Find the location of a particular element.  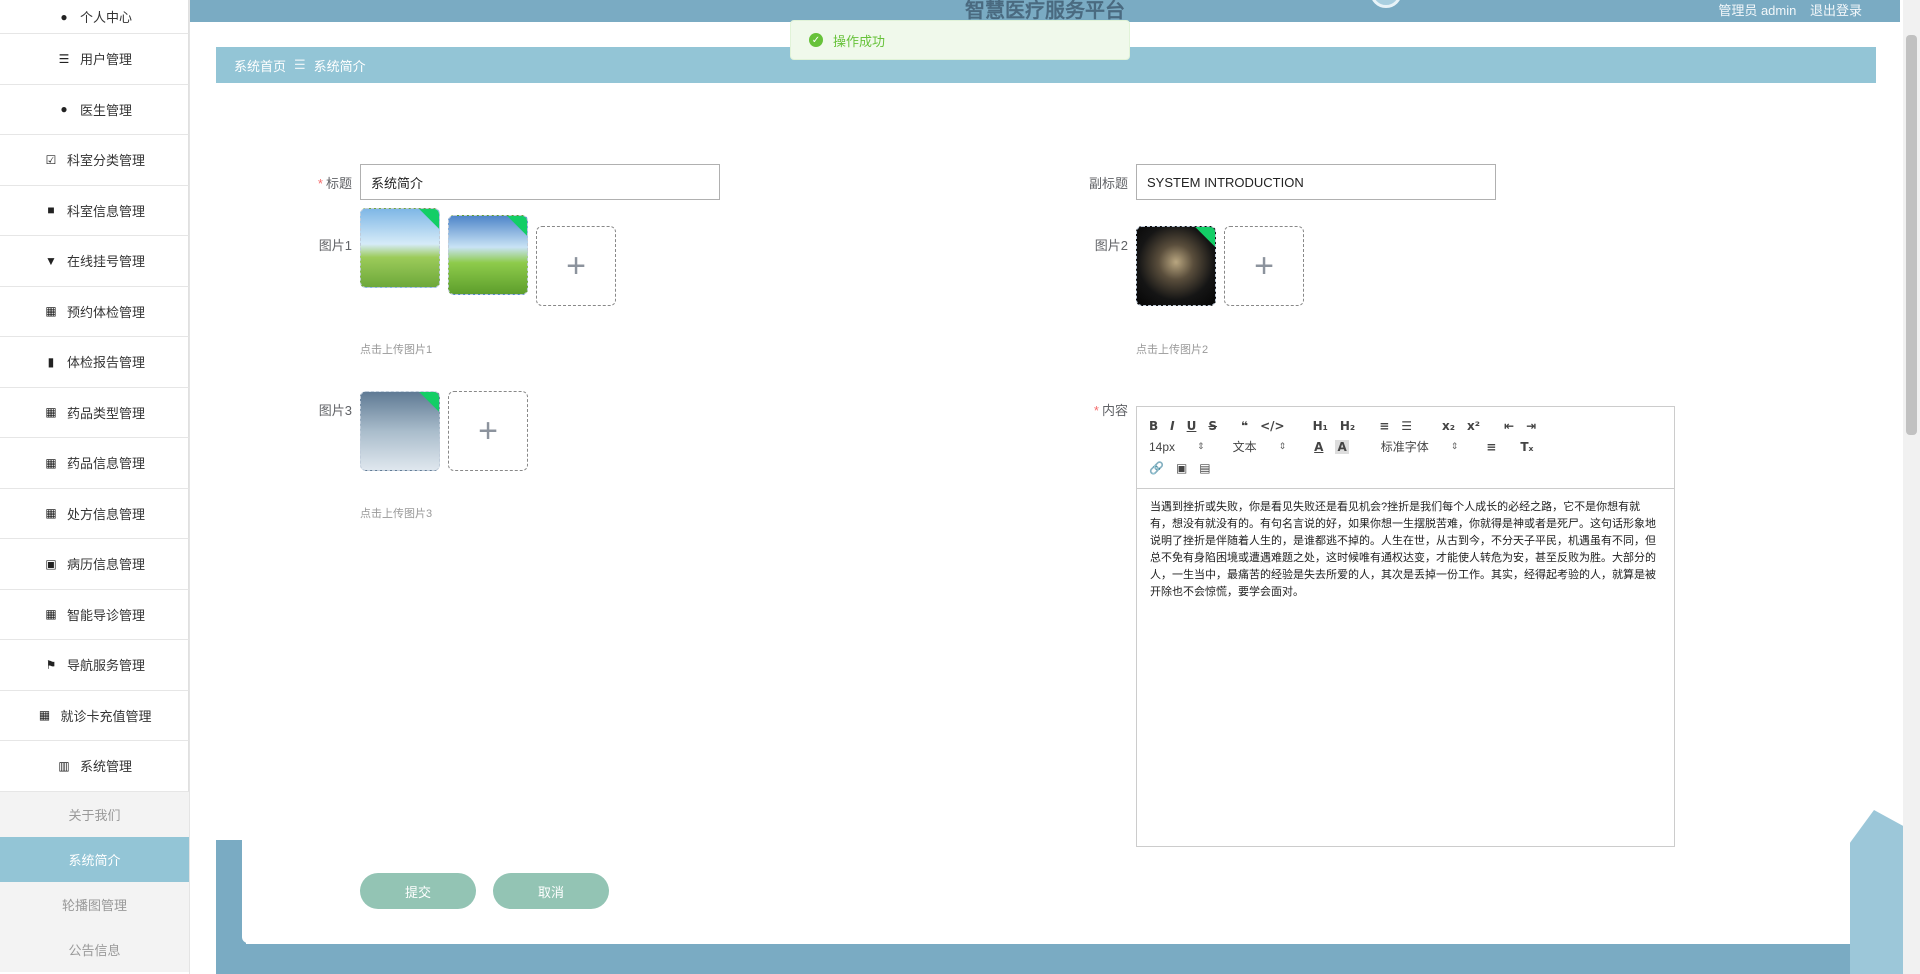

check-icon: ✓ is located at coordinates (816, 40).